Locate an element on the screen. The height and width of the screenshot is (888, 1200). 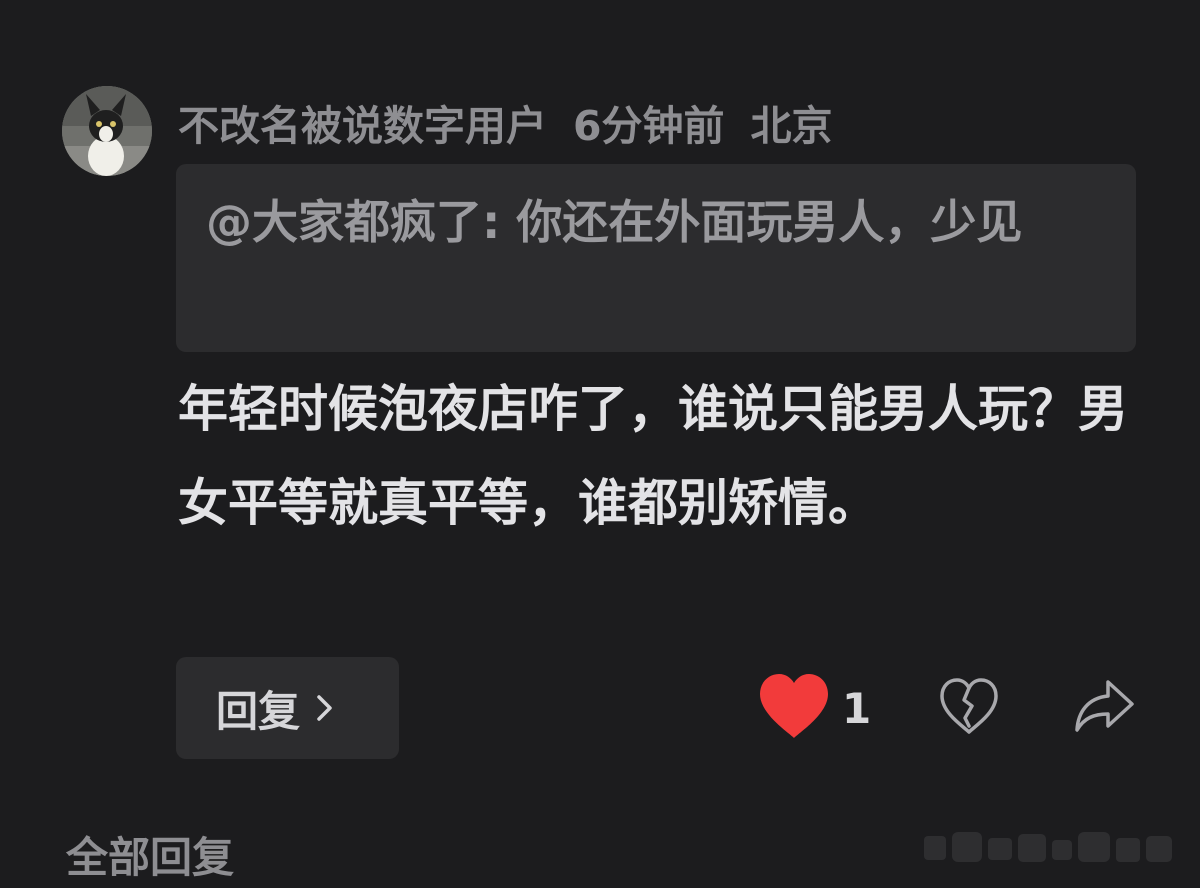
all-replies-heading: 全部回复 is located at coordinates (150, 857).